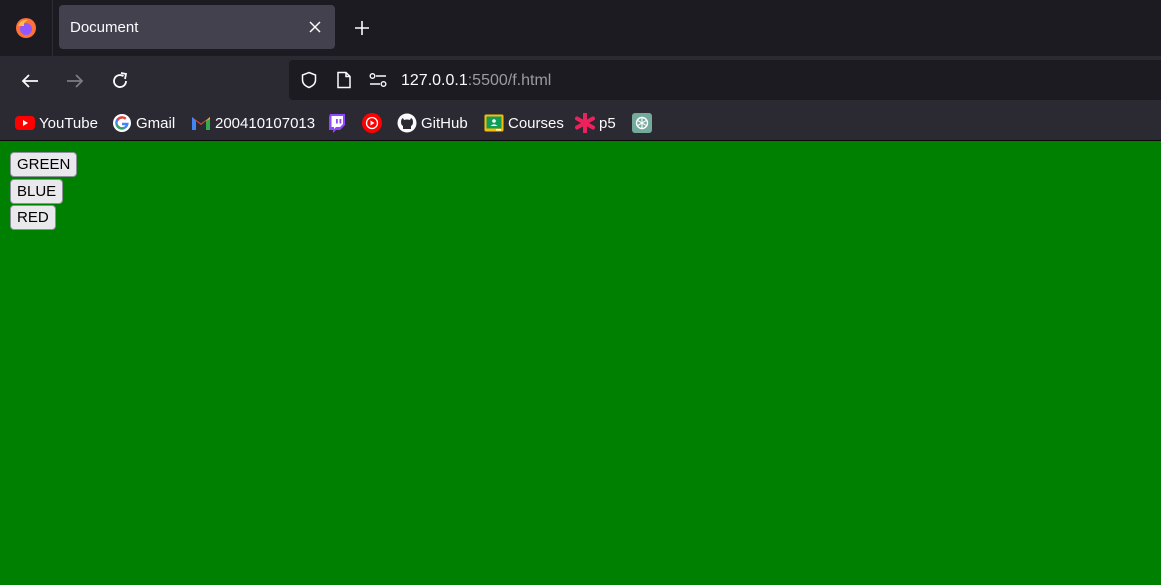 This screenshot has height=585, width=1161. Describe the element at coordinates (444, 123) in the screenshot. I see `bookmark-label: GitHub` at that location.